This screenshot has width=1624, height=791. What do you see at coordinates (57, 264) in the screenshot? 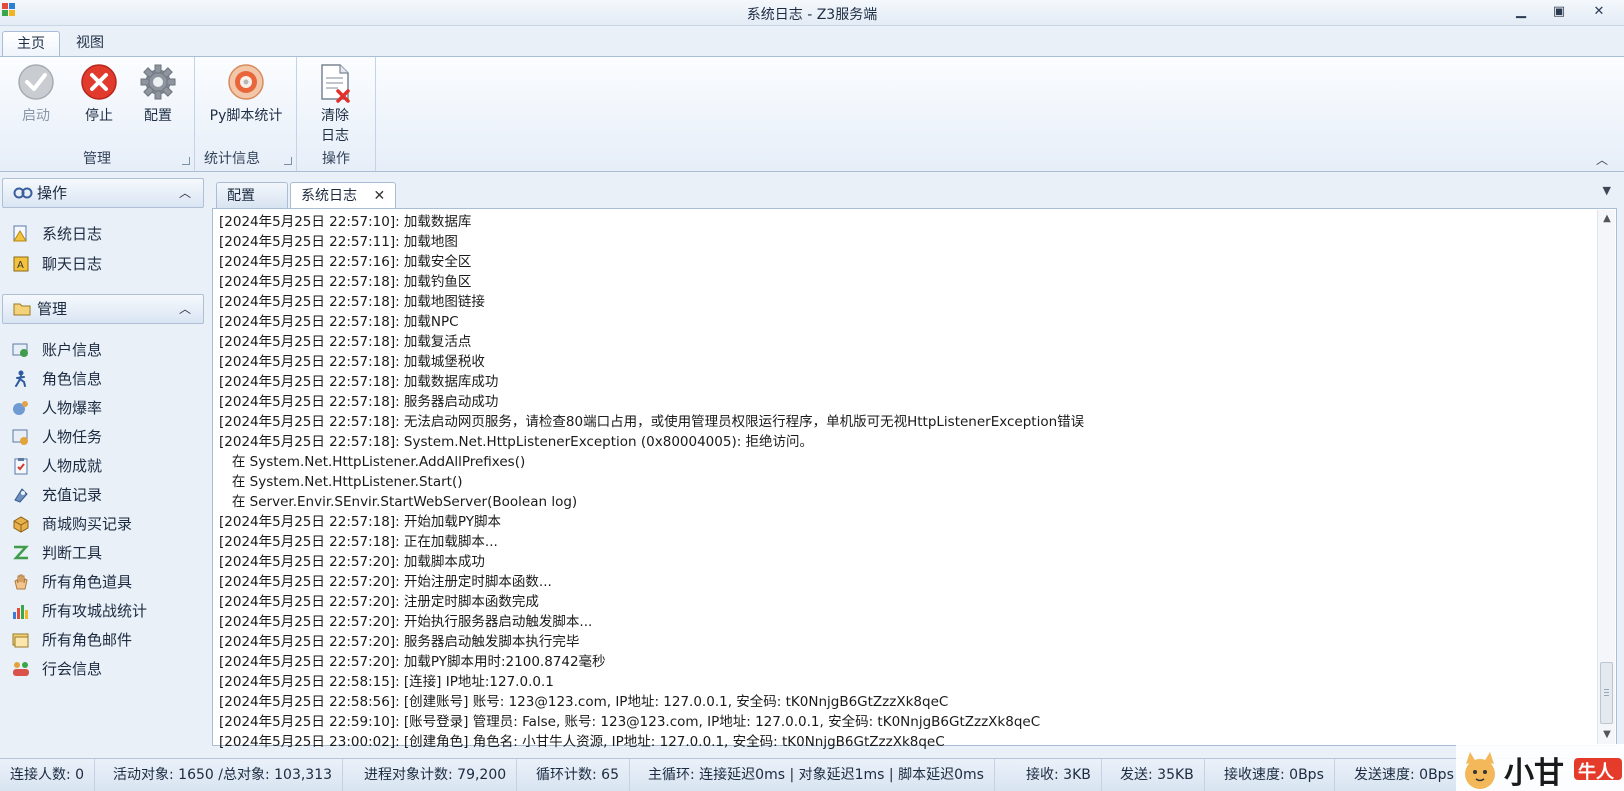
I see `nav-item-chat-log: A 聊天日志` at bounding box center [57, 264].